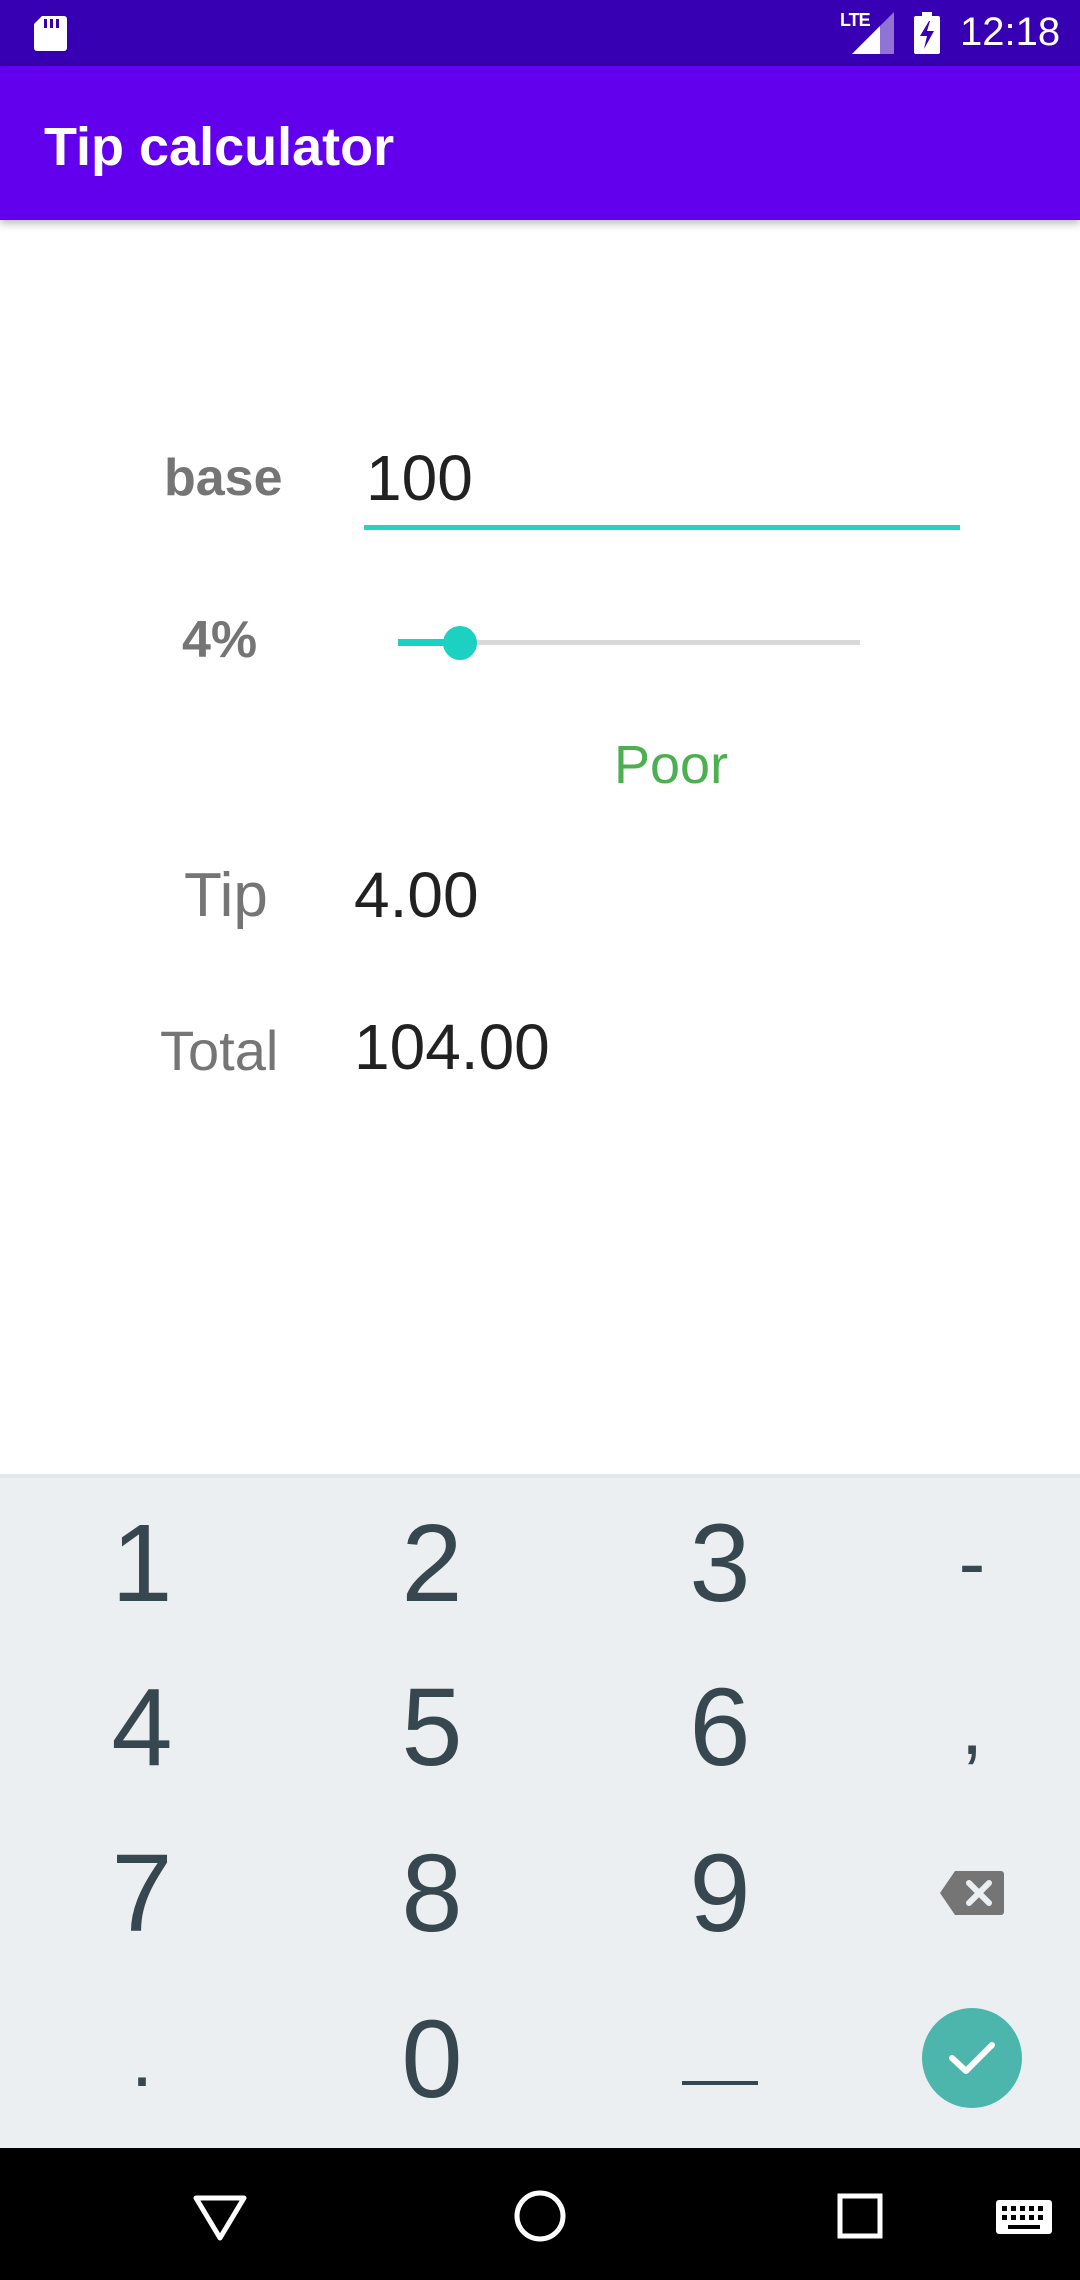  I want to click on signal-icon, so click(873, 33).